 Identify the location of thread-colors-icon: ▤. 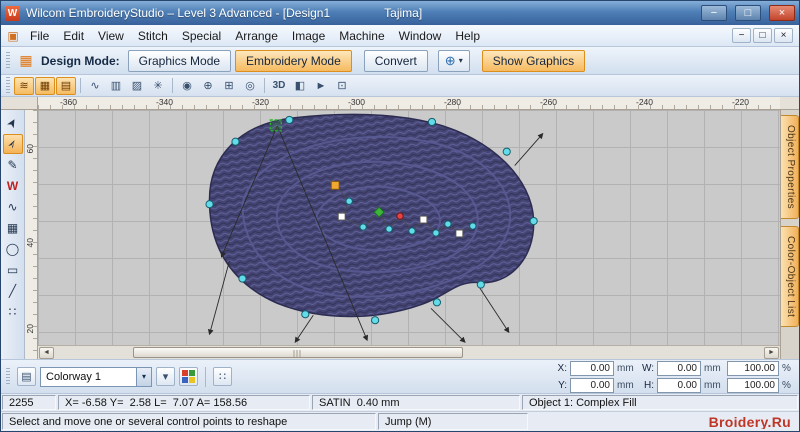
(26, 376).